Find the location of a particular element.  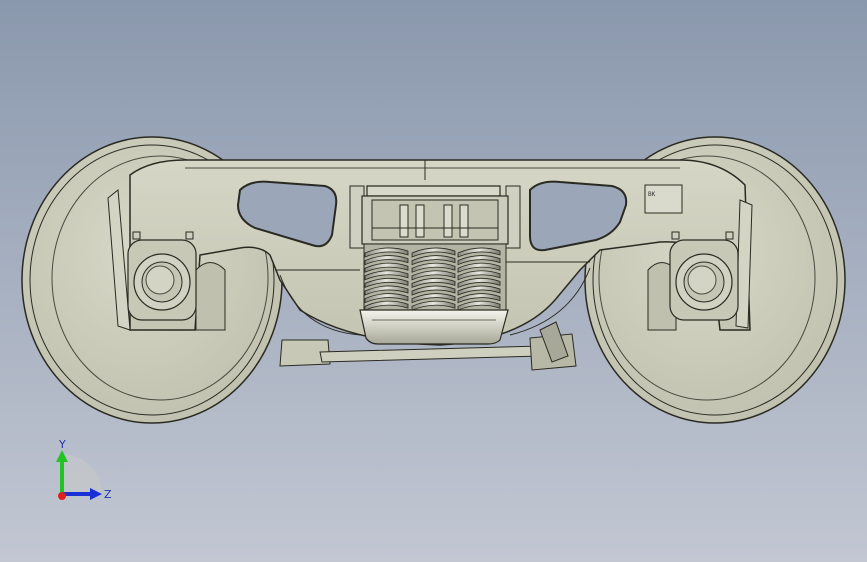

spring-seat is located at coordinates (434, 327).